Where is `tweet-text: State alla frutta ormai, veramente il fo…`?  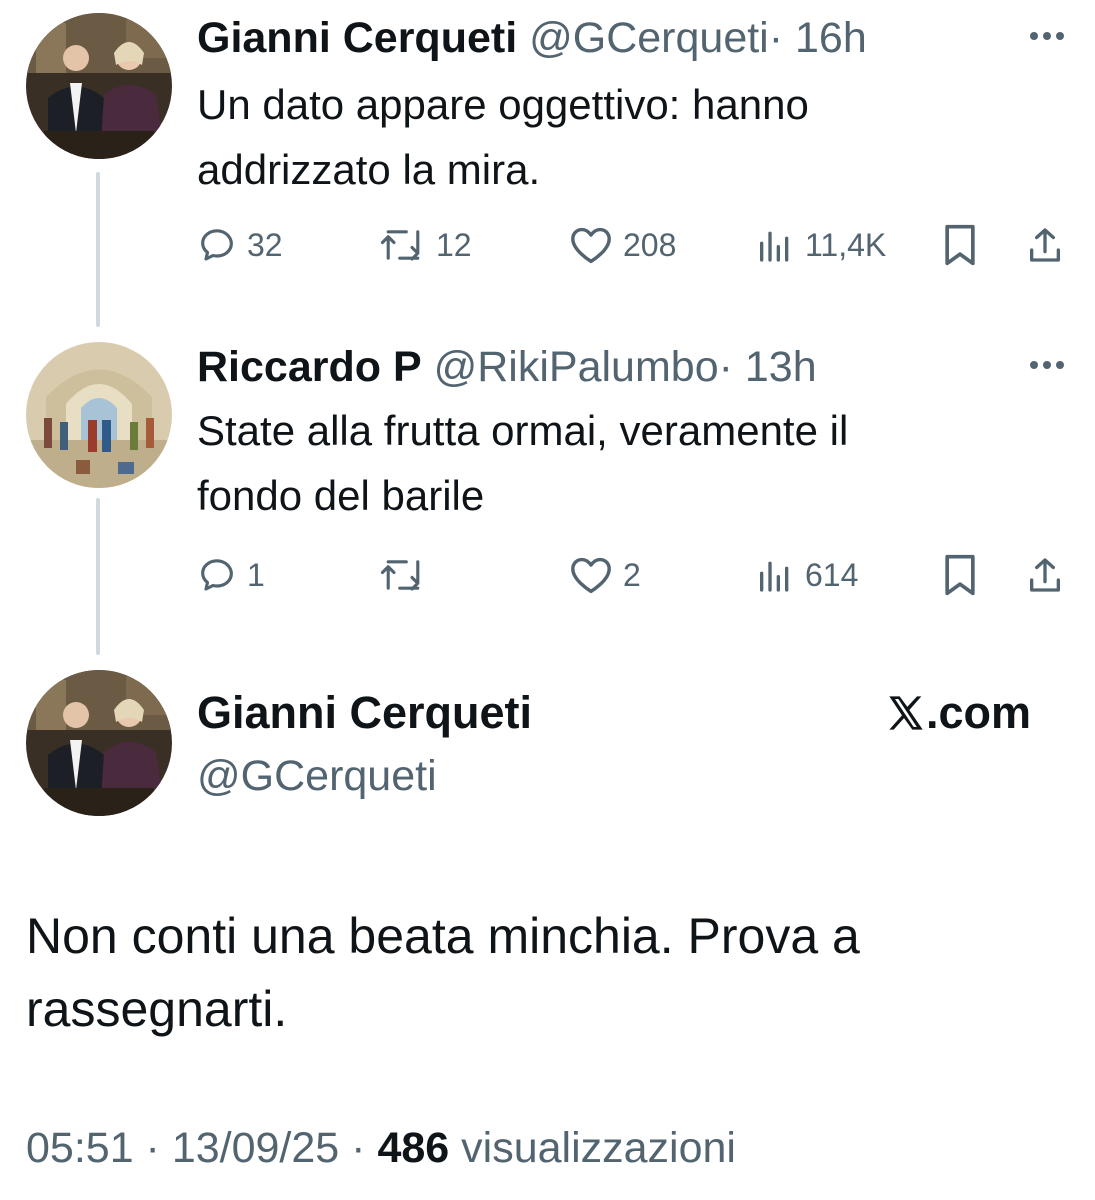 tweet-text: State alla frutta ormai, veramente il fo… is located at coordinates (627, 463).